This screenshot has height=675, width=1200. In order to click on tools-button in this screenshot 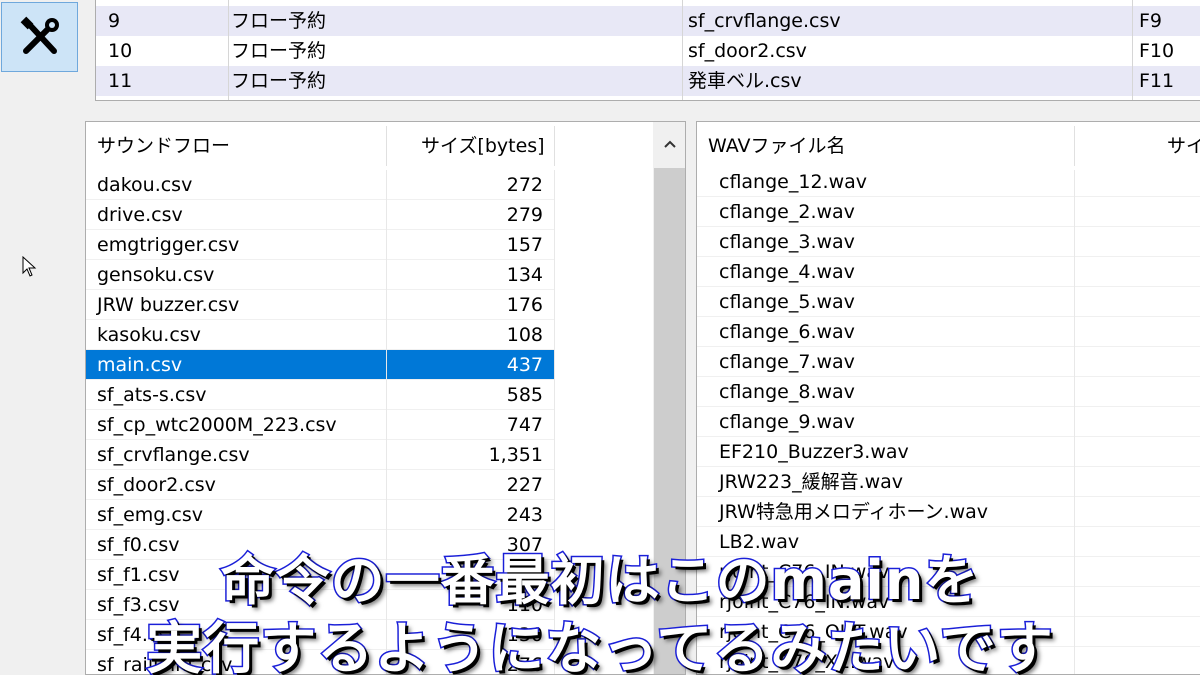, I will do `click(39, 37)`.